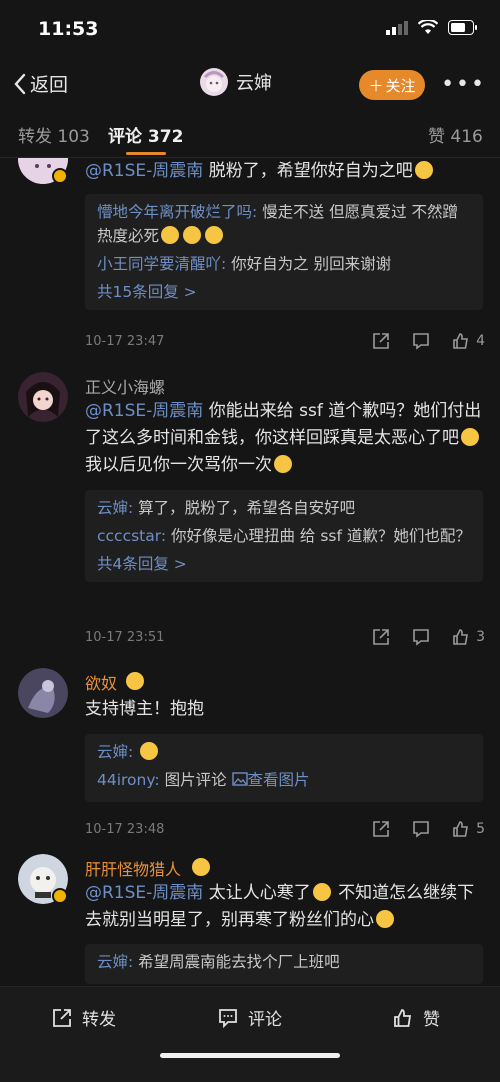  I want to click on comment-meta: 10-17 23:48 5, so click(285, 832).